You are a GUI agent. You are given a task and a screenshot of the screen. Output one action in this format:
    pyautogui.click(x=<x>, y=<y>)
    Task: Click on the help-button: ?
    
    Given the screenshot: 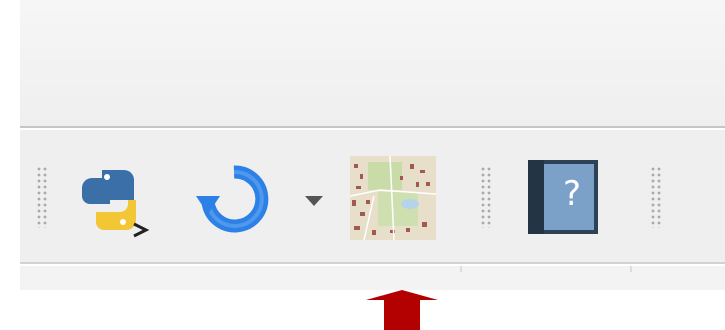 What is the action you would take?
    pyautogui.click(x=563, y=197)
    